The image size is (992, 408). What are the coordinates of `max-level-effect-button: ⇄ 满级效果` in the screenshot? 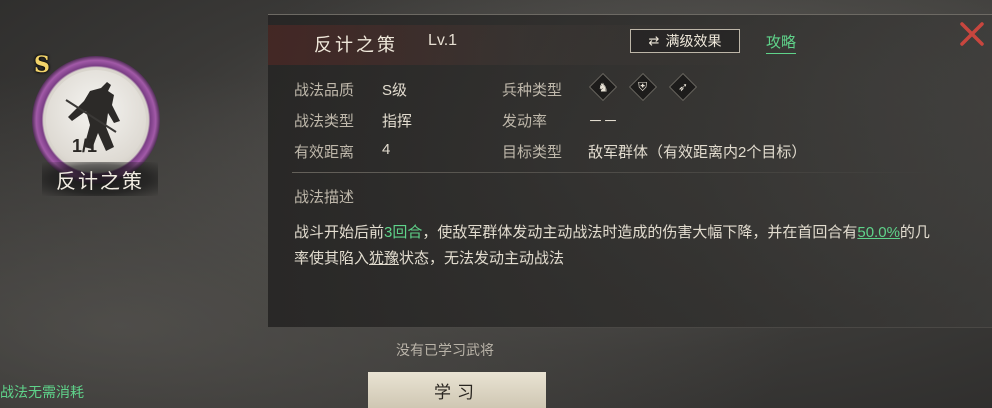 It's located at (685, 41).